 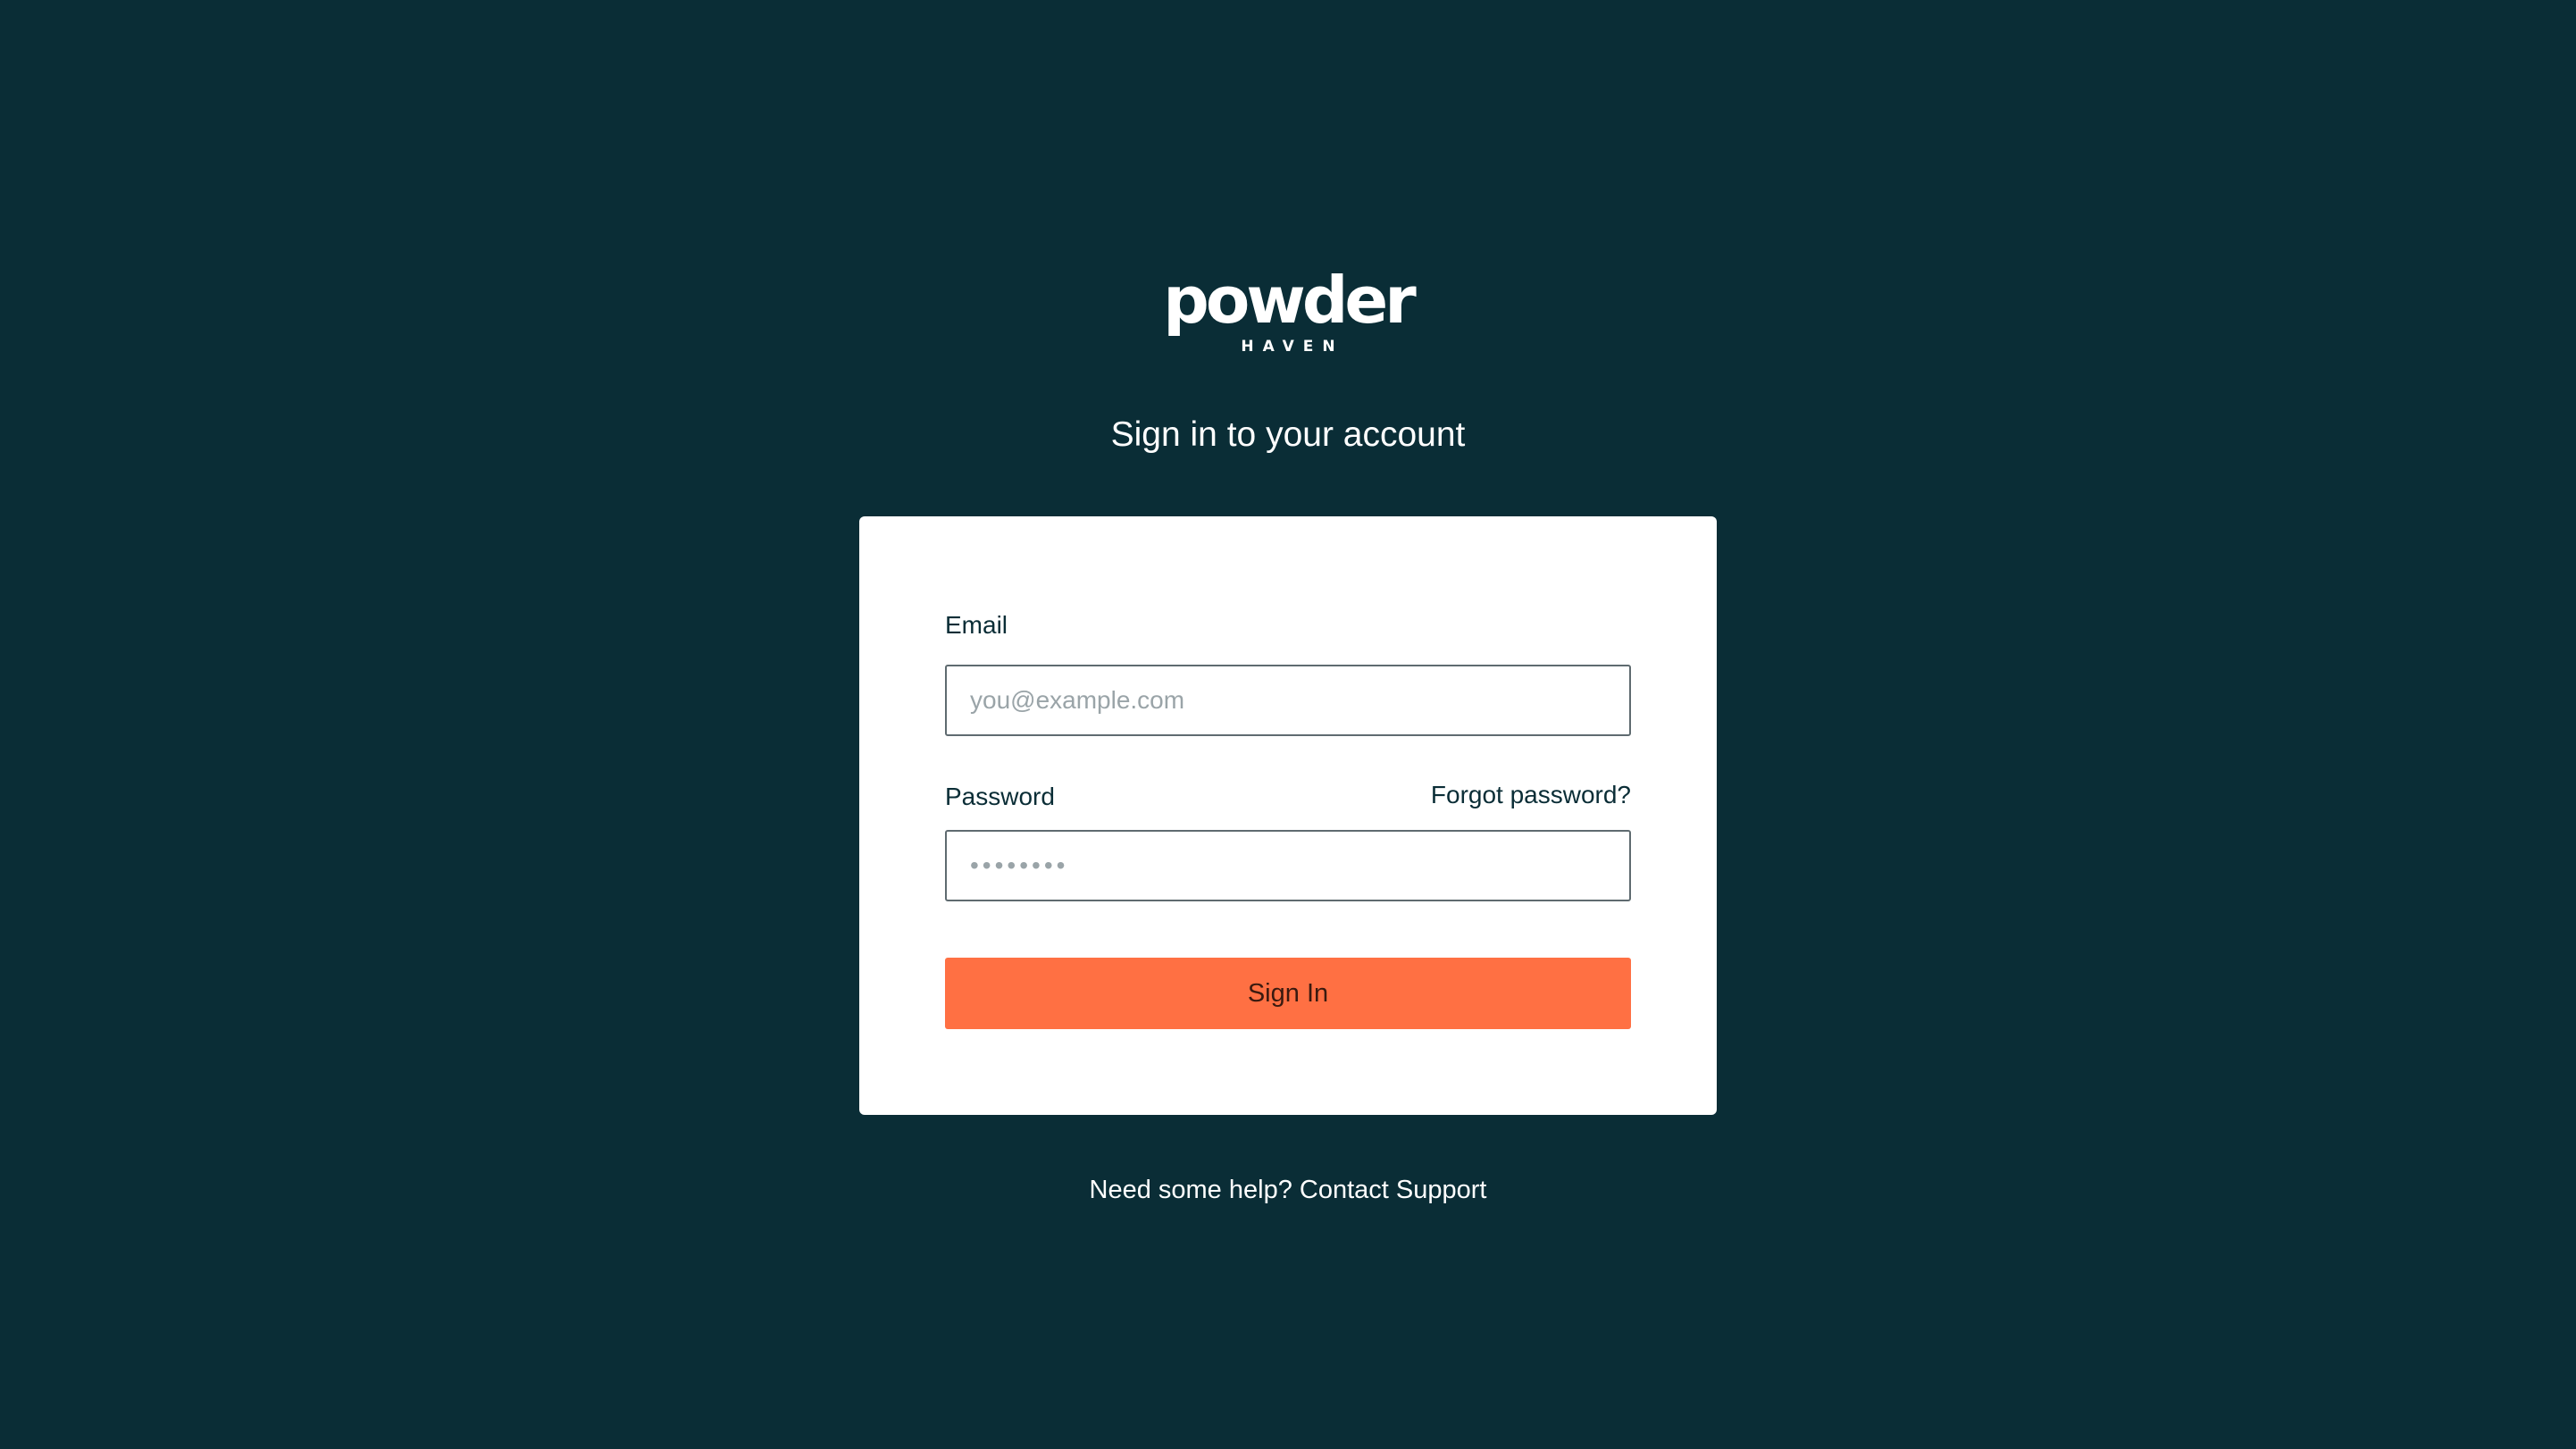 What do you see at coordinates (1394, 1190) in the screenshot?
I see `contact-support-link: Contact Support` at bounding box center [1394, 1190].